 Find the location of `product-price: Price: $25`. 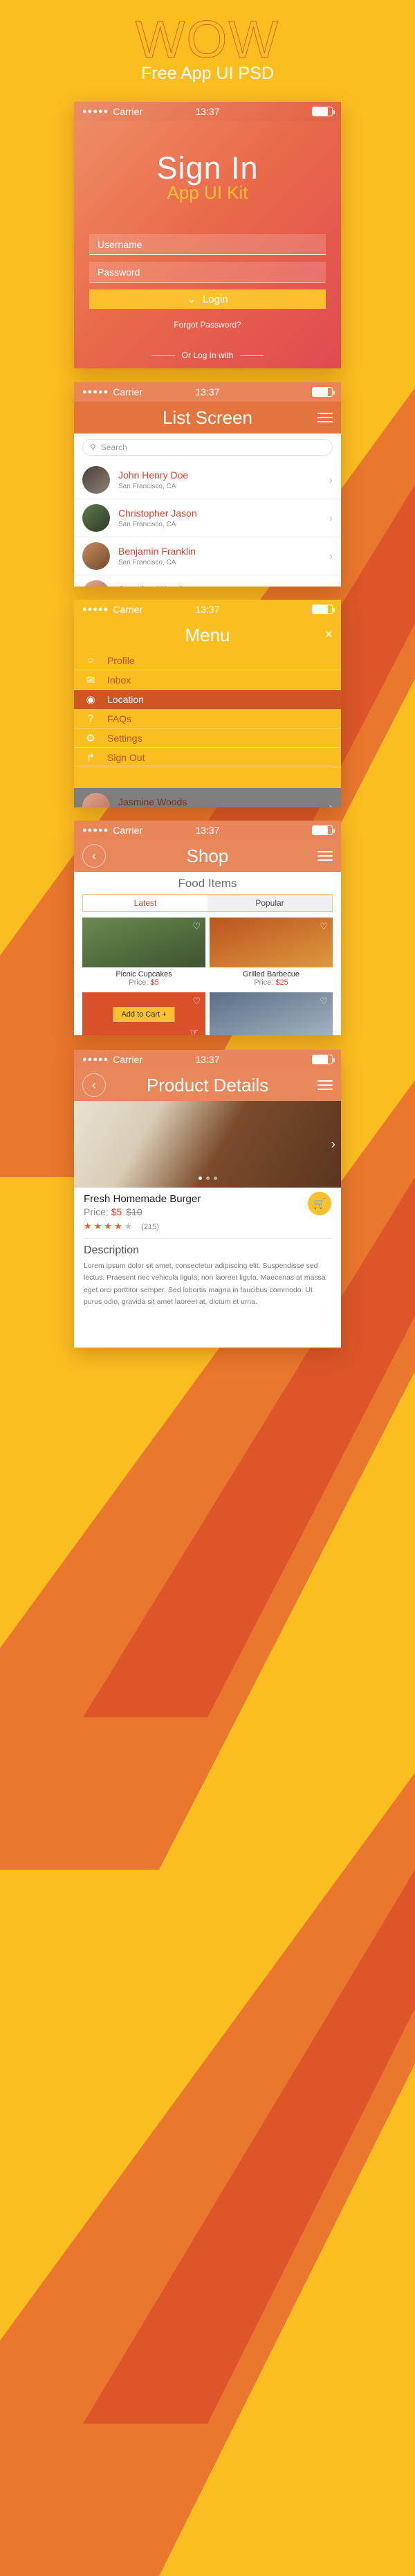

product-price: Price: $25 is located at coordinates (271, 983).